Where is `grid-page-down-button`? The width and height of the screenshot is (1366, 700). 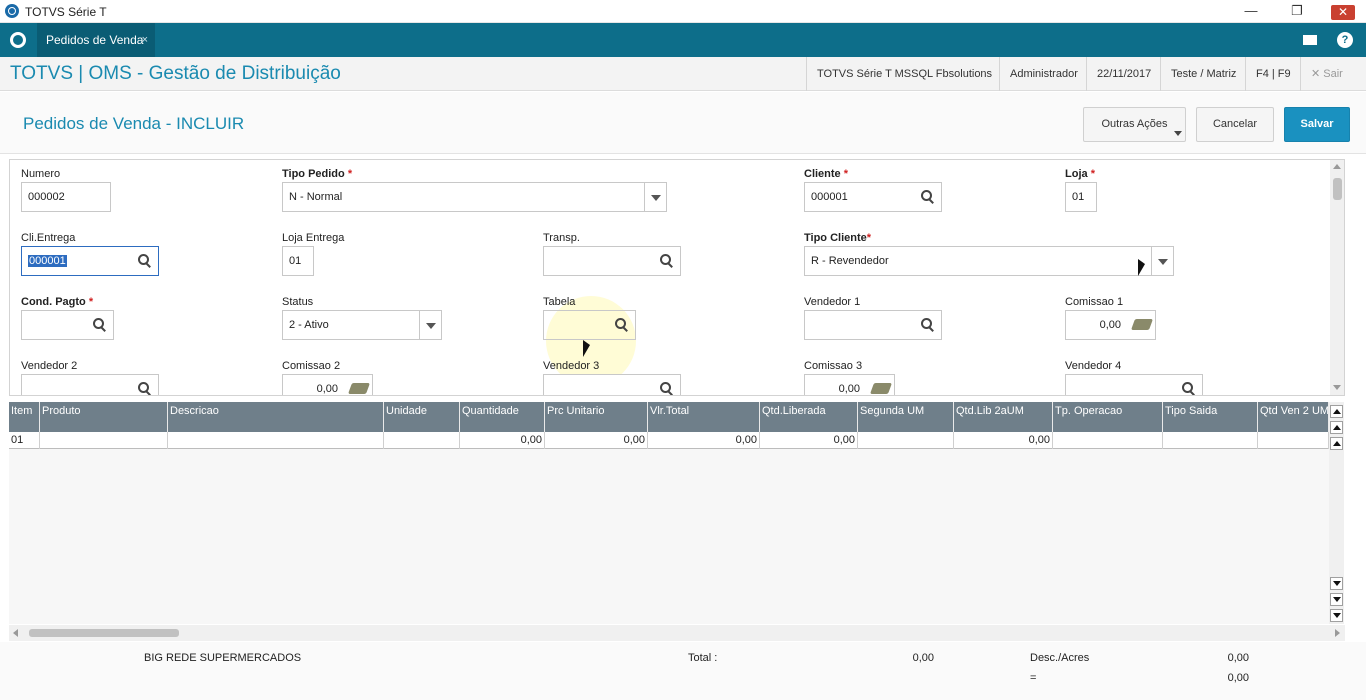 grid-page-down-button is located at coordinates (1336, 599).